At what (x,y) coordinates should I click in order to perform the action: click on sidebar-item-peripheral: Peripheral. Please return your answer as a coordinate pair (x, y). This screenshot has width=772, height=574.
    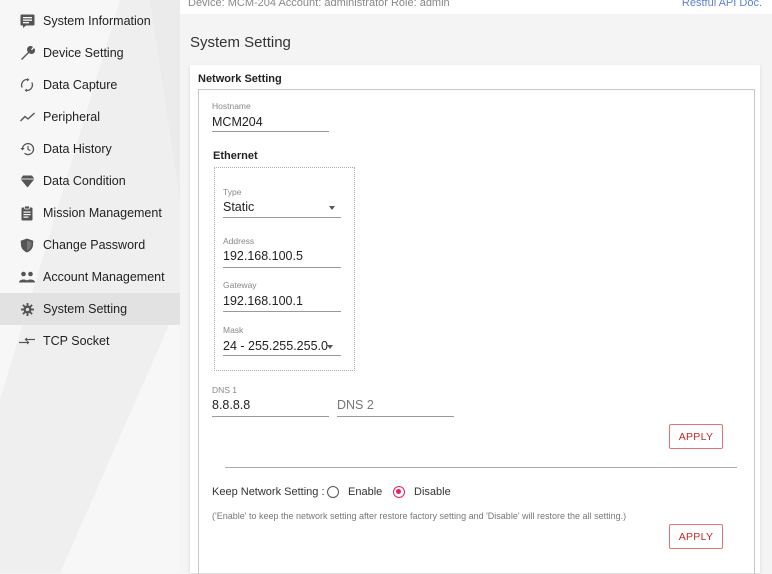
    Looking at the image, I should click on (90, 117).